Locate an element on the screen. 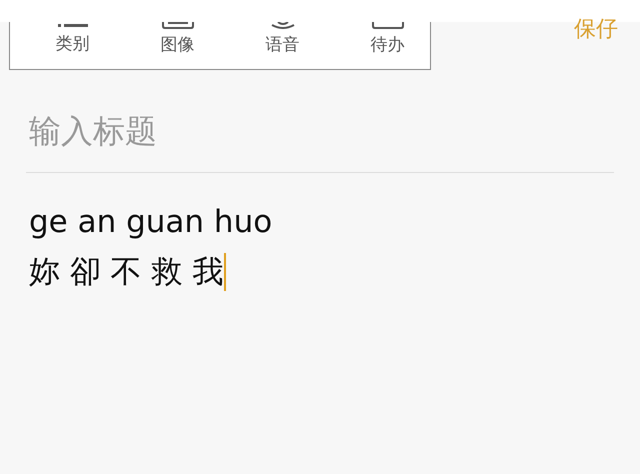 The image size is (640, 474). body-text-line: ge an guan huo is located at coordinates (150, 222).